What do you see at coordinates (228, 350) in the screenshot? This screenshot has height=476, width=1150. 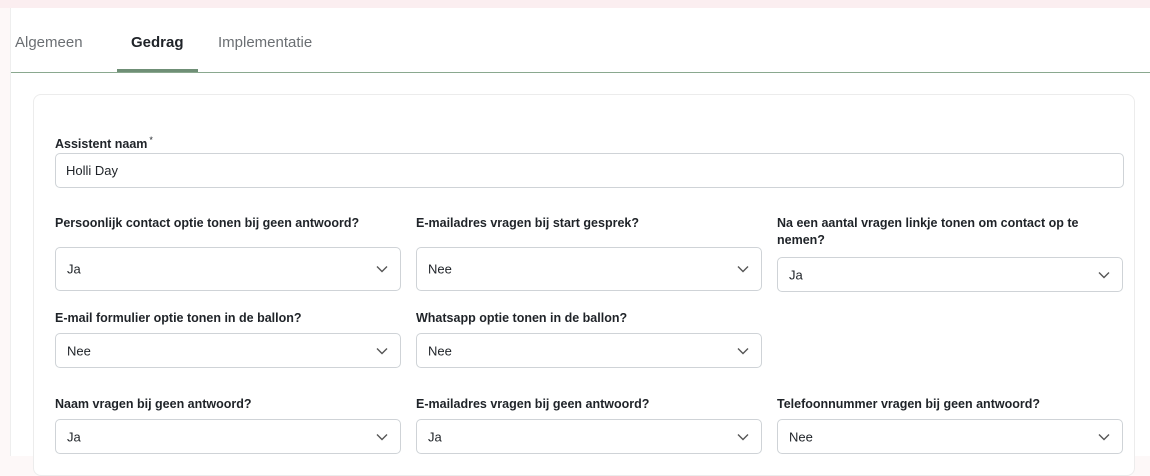 I see `select-email-form: Nee` at bounding box center [228, 350].